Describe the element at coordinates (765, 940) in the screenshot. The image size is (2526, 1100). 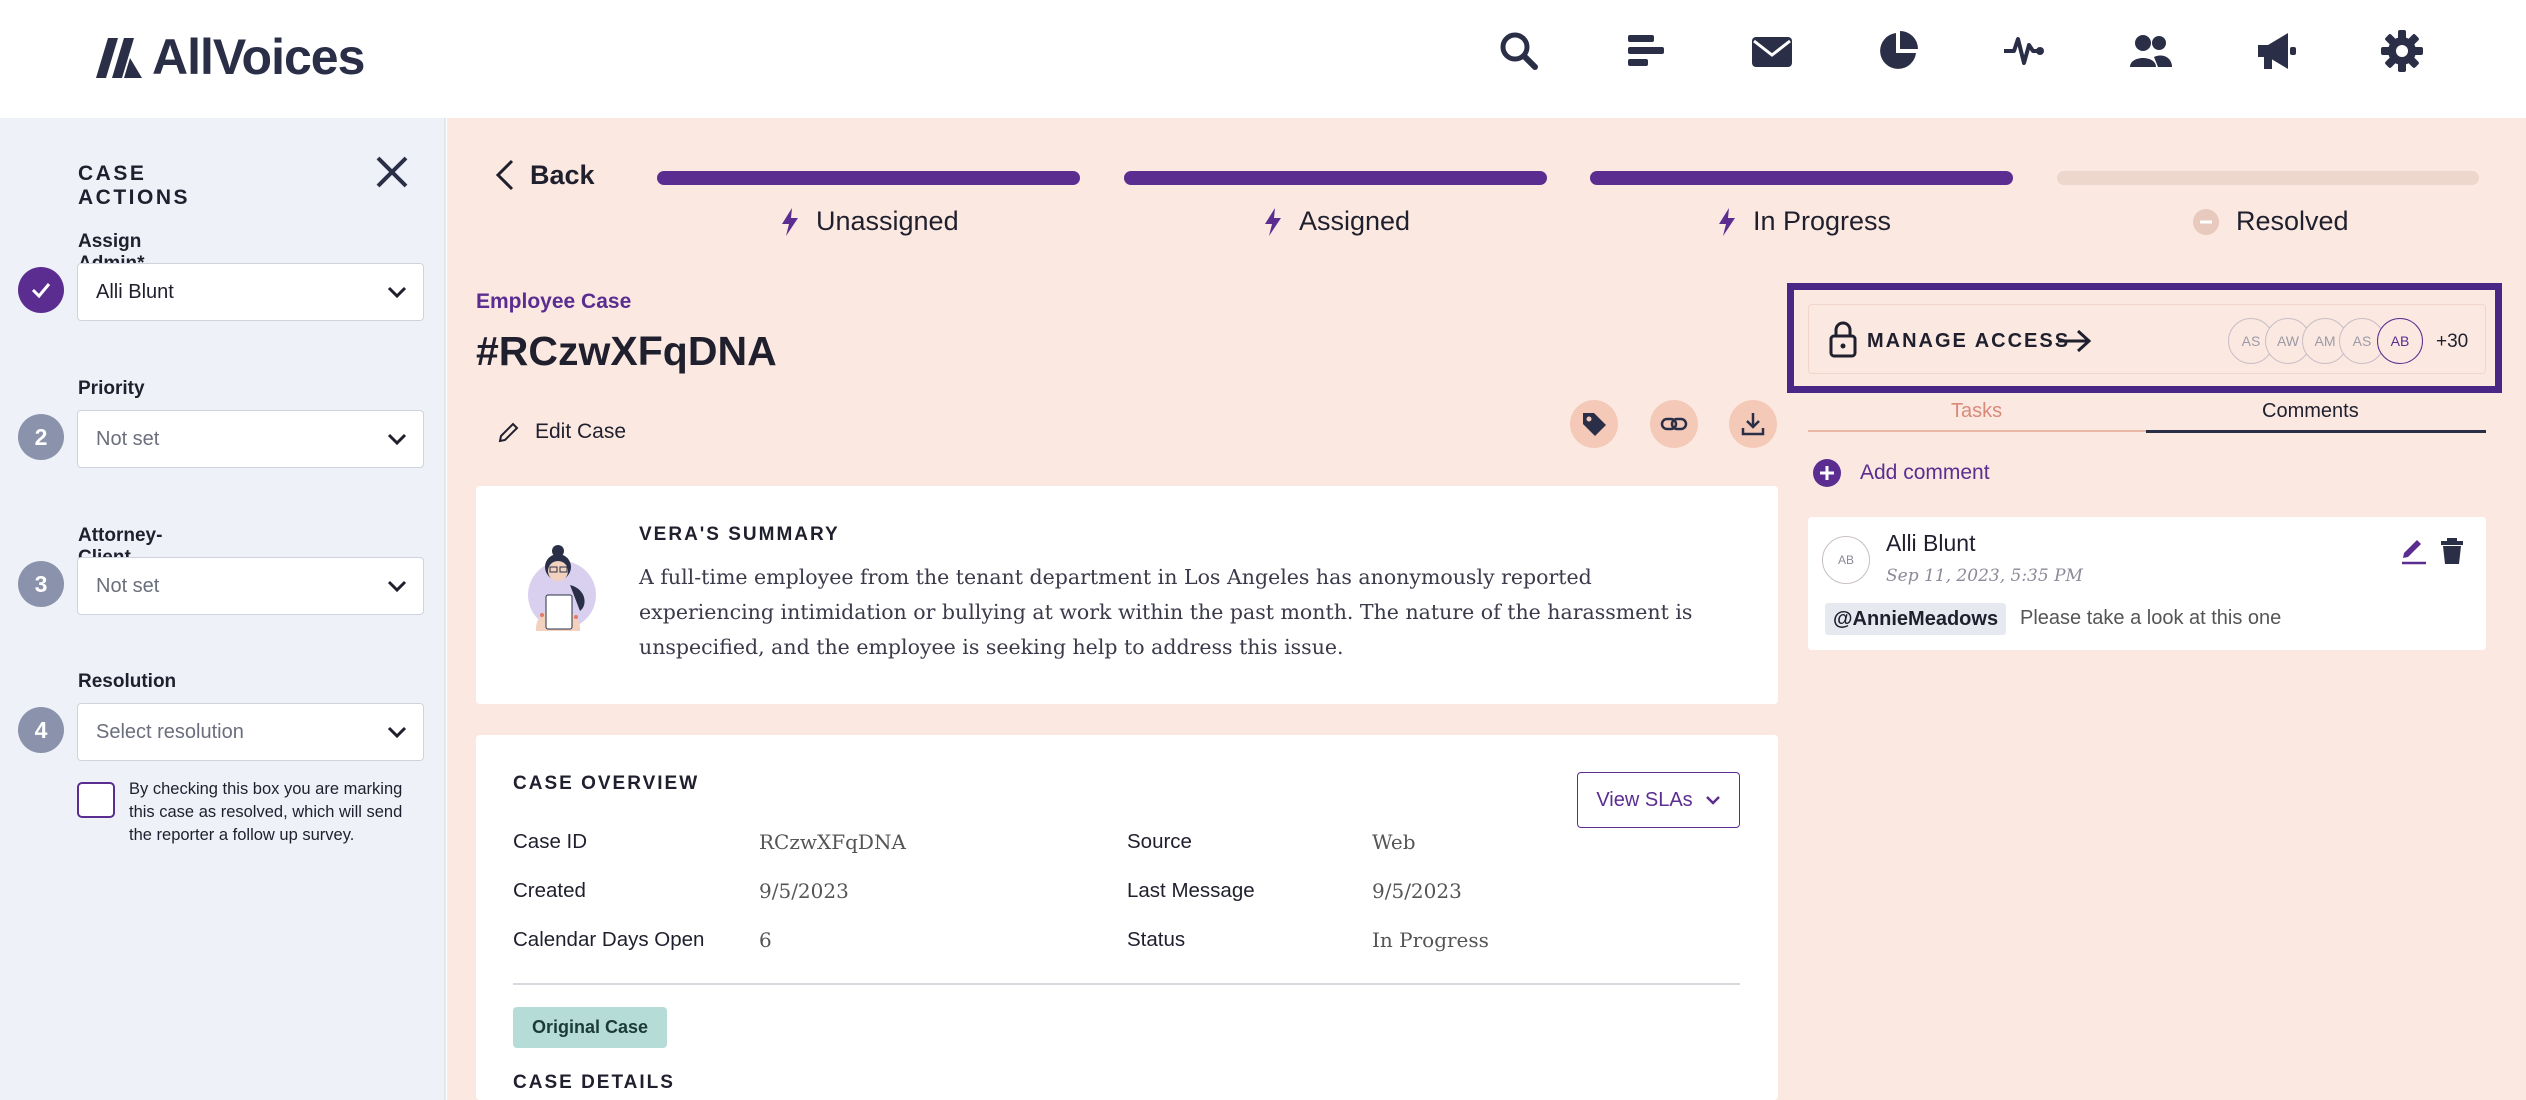
I see `overview-value: 6` at that location.